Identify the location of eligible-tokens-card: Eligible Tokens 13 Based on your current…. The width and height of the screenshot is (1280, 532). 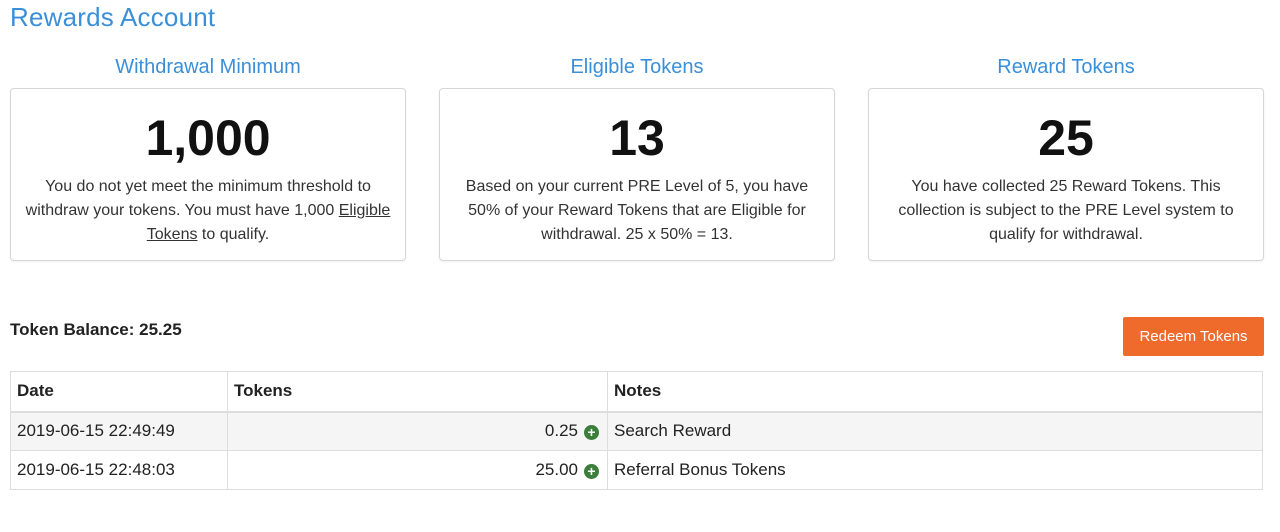
(637, 156).